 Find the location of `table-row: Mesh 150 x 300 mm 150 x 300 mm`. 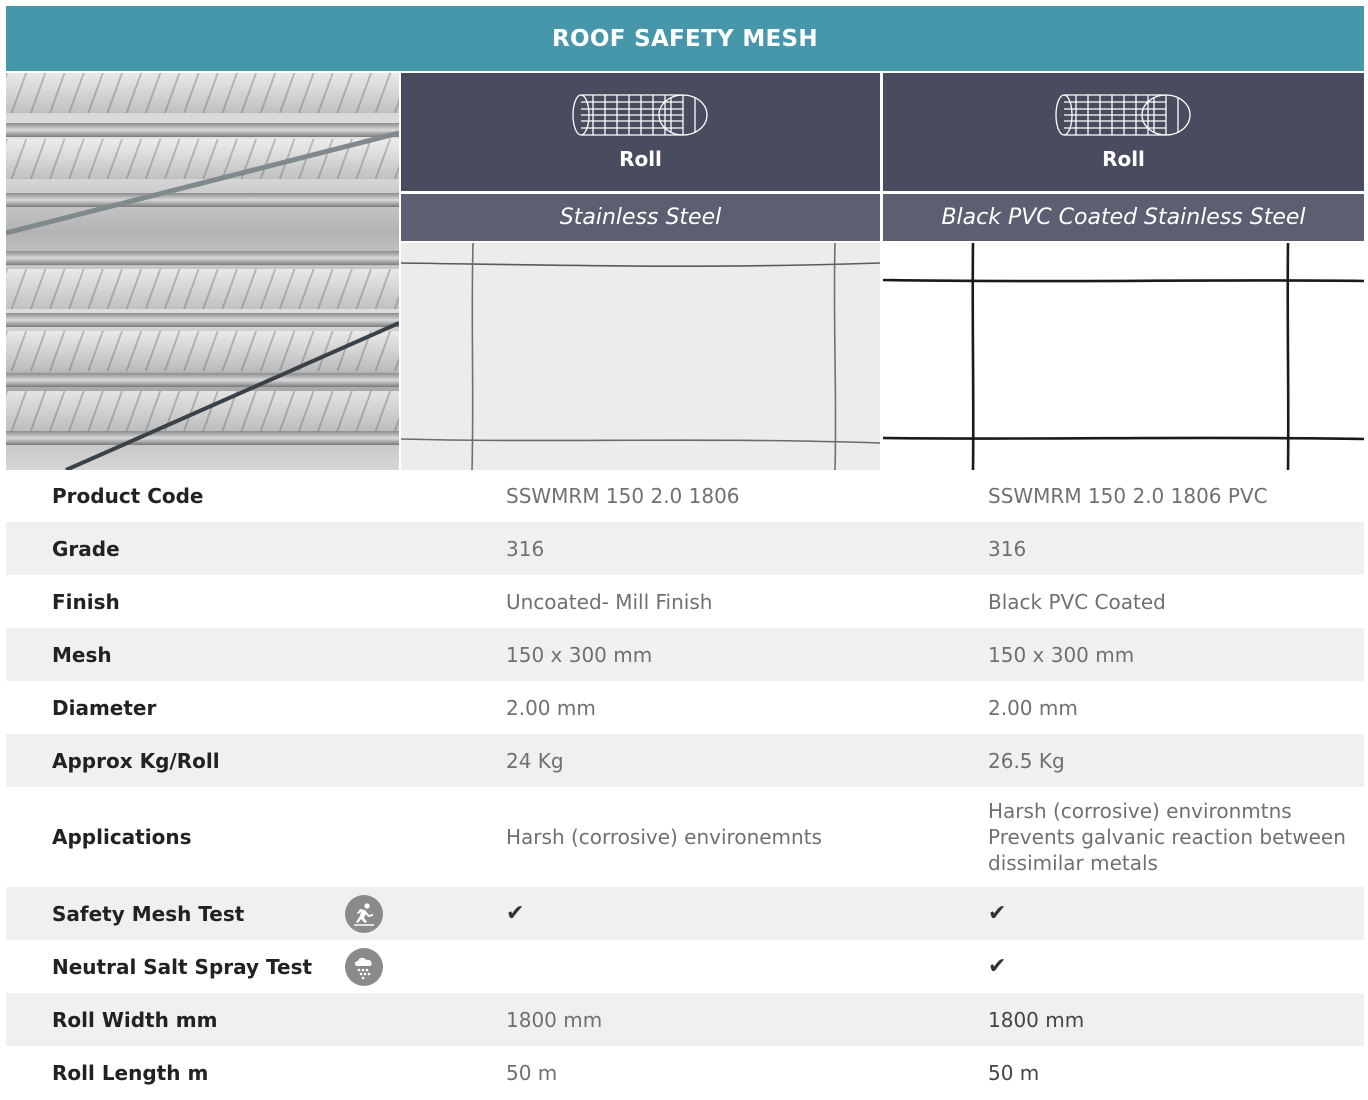

table-row: Mesh 150 x 300 mm 150 x 300 mm is located at coordinates (685, 654).